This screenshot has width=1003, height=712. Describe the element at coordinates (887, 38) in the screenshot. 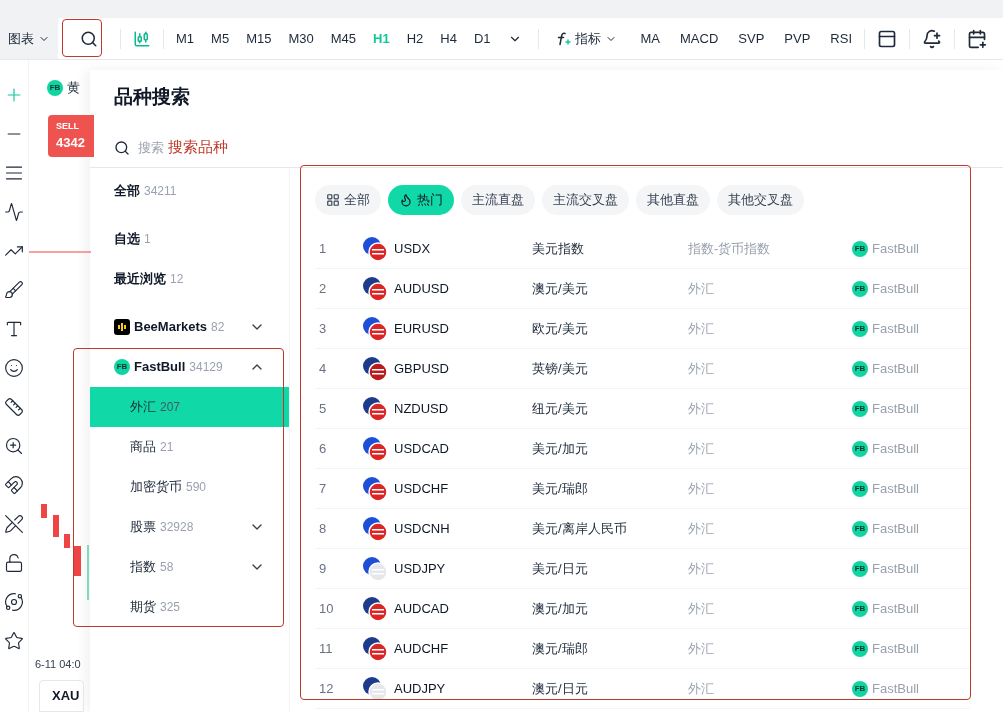

I see `layout-icon` at that location.